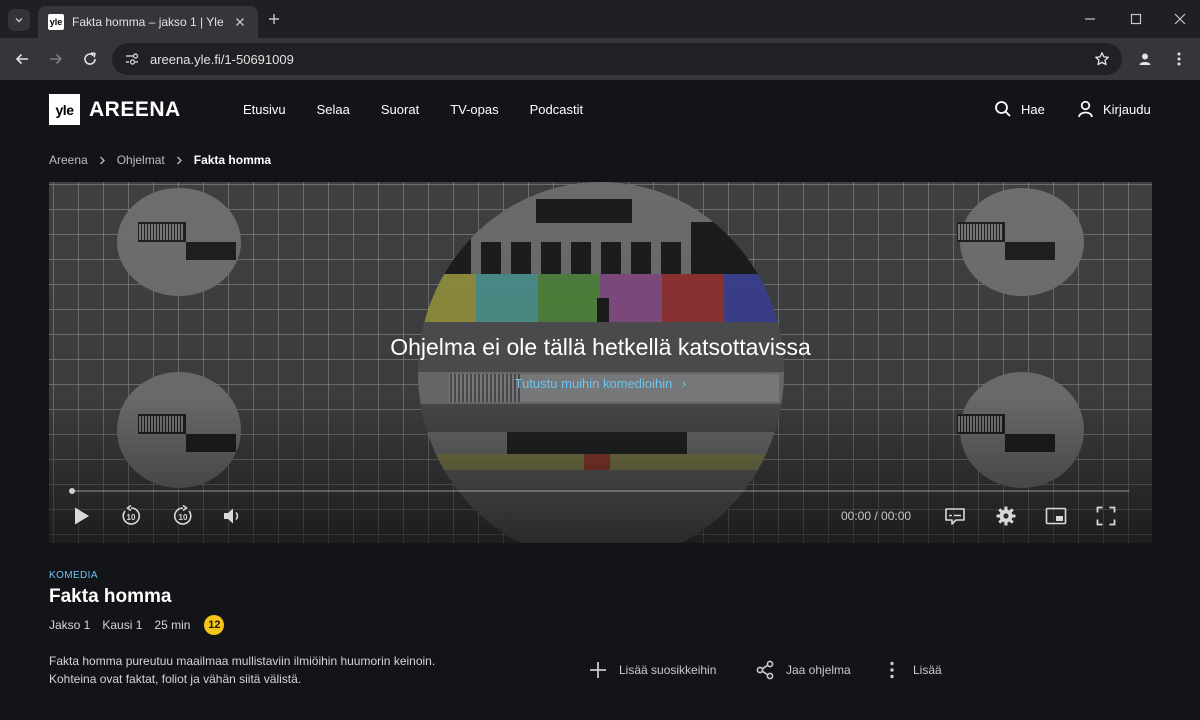  I want to click on site-settings-button, so click(132, 59).